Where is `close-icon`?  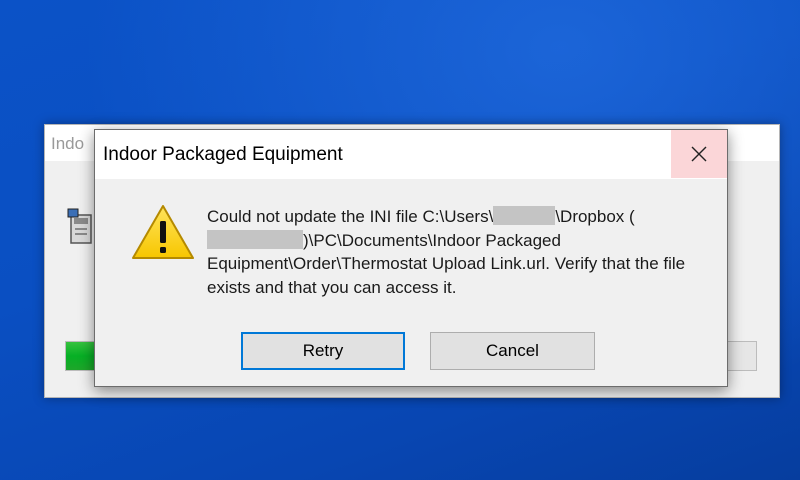 close-icon is located at coordinates (699, 154).